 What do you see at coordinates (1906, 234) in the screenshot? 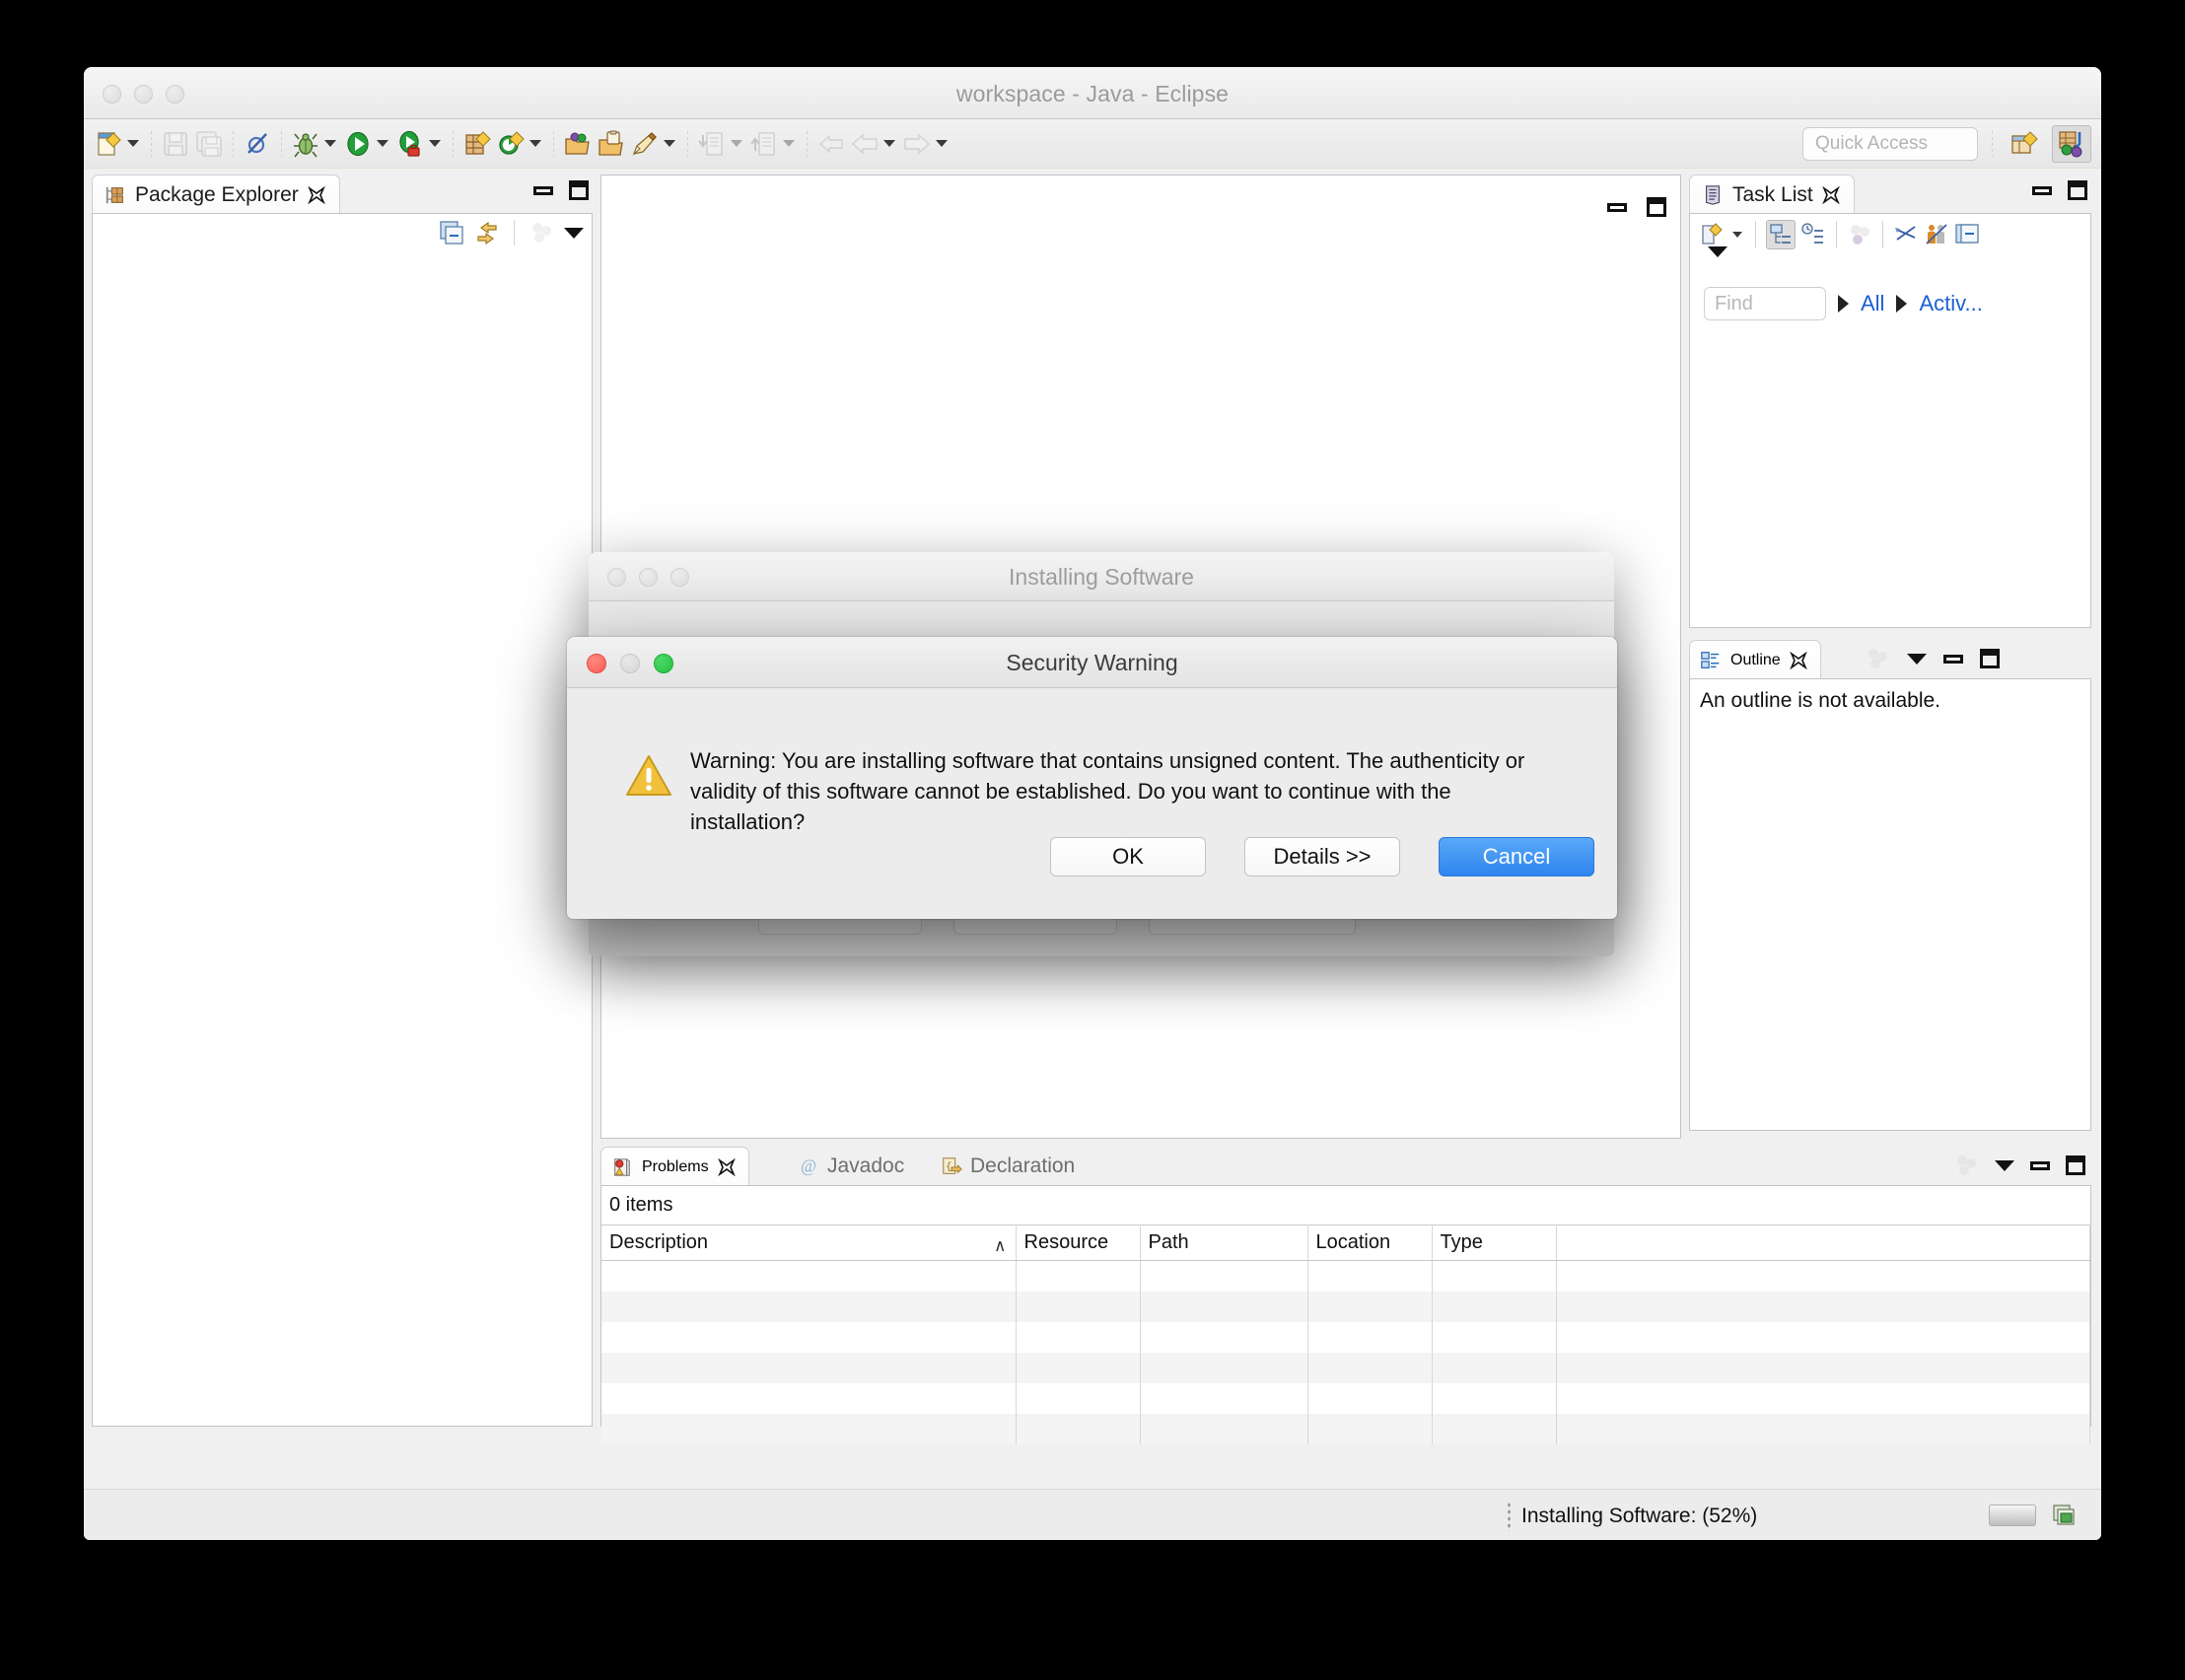
I see `synchronize-changed-icon` at bounding box center [1906, 234].